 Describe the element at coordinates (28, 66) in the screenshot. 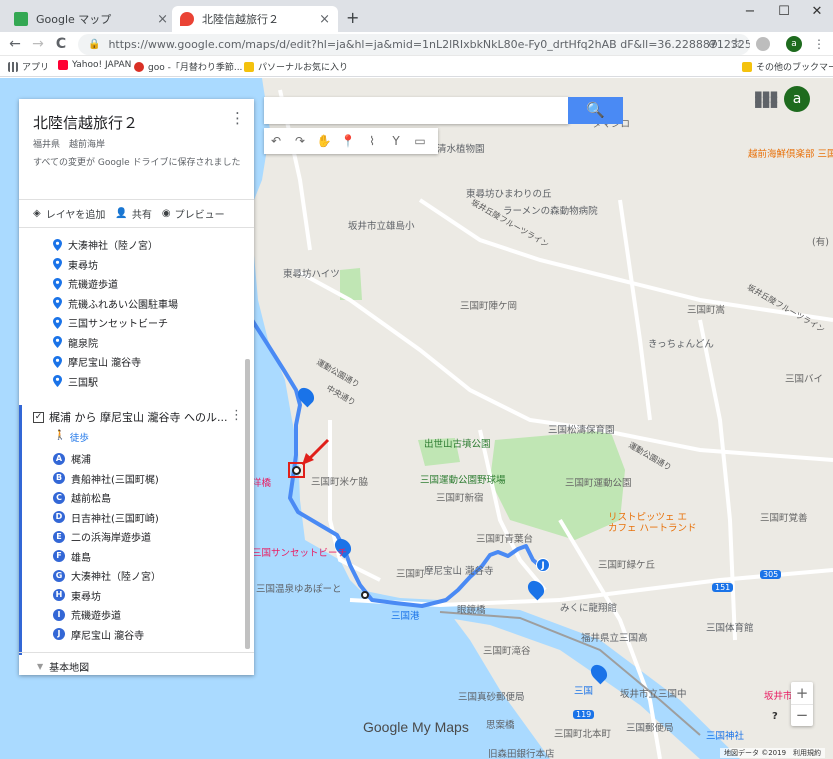

I see `bookmark-apps: アプリ` at that location.